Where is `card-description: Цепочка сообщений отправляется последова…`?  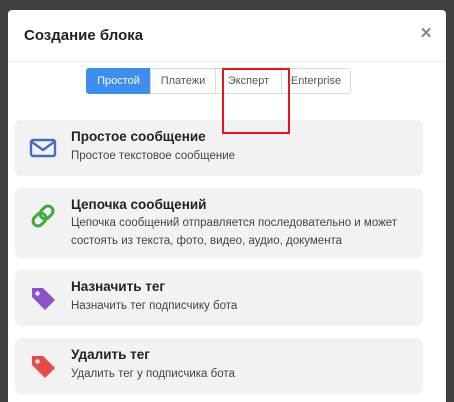
card-description: Цепочка сообщений отправляется последова… is located at coordinates (234, 232).